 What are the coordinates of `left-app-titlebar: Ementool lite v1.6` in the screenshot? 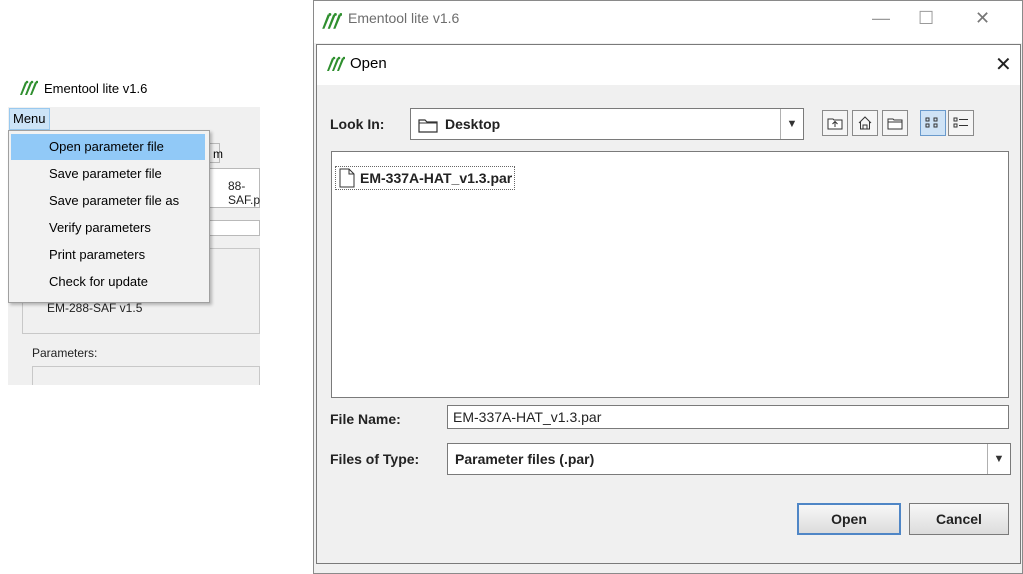 It's located at (82, 88).